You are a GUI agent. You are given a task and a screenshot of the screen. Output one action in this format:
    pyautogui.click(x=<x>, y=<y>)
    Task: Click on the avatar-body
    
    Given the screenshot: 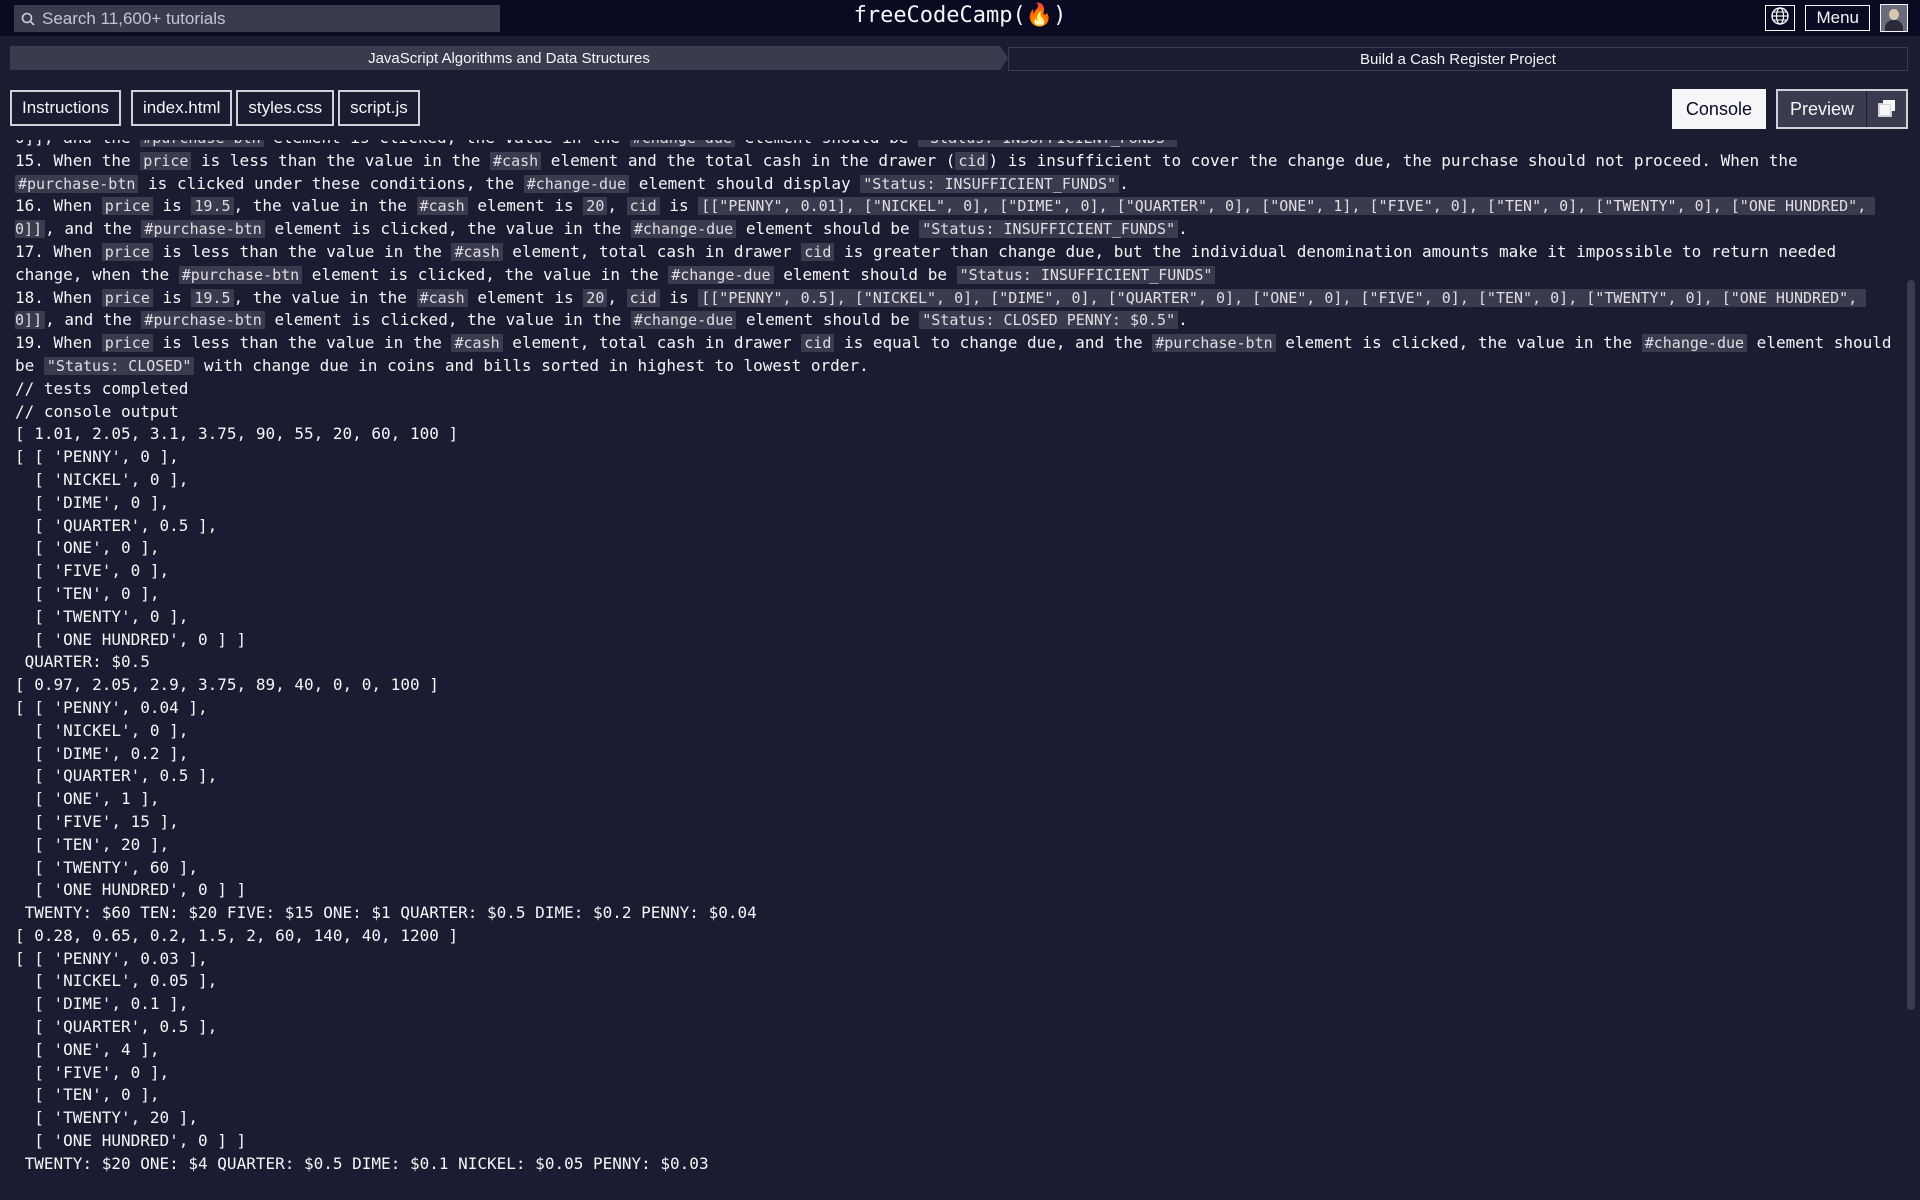 What is the action you would take?
    pyautogui.click(x=1894, y=25)
    